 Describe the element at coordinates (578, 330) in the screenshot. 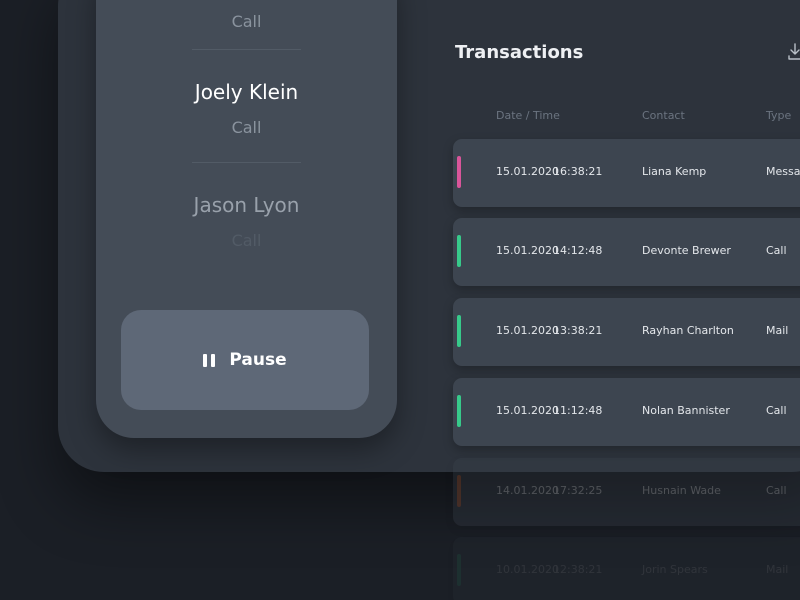

I see `row-time: 13:38:21` at that location.